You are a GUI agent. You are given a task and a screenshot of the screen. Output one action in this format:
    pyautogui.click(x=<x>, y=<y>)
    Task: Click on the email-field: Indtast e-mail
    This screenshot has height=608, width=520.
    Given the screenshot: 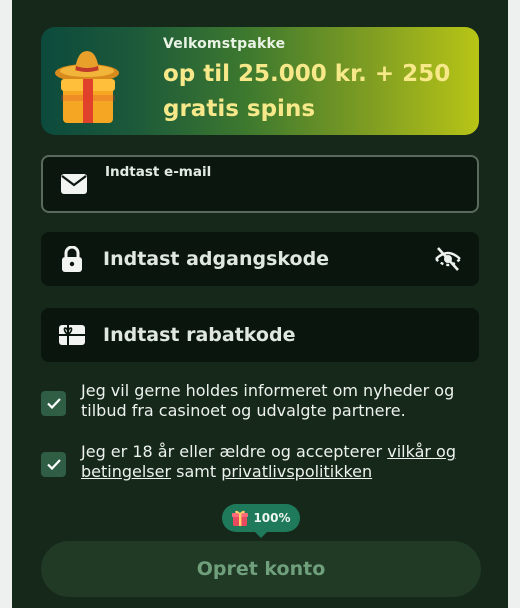 What is the action you would take?
    pyautogui.click(x=260, y=184)
    